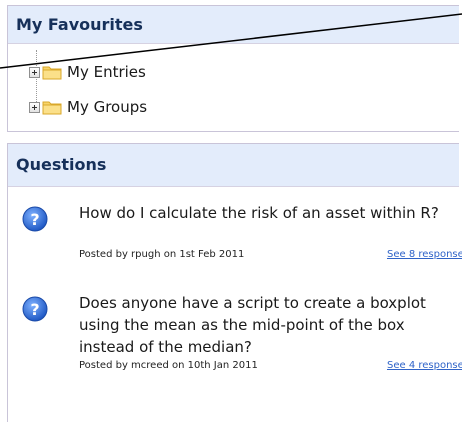 The width and height of the screenshot is (462, 422). What do you see at coordinates (424, 365) in the screenshot?
I see `see-responses-link: See 4 responses` at bounding box center [424, 365].